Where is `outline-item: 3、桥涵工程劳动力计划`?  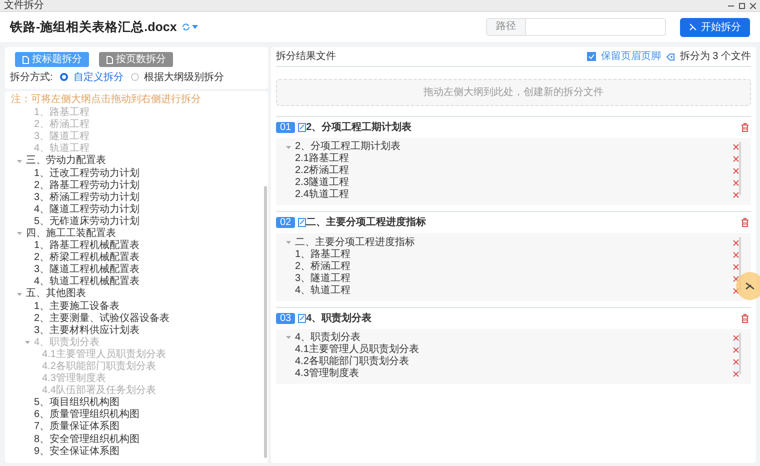
outline-item: 3、桥涵工程劳动力计划 is located at coordinates (87, 198).